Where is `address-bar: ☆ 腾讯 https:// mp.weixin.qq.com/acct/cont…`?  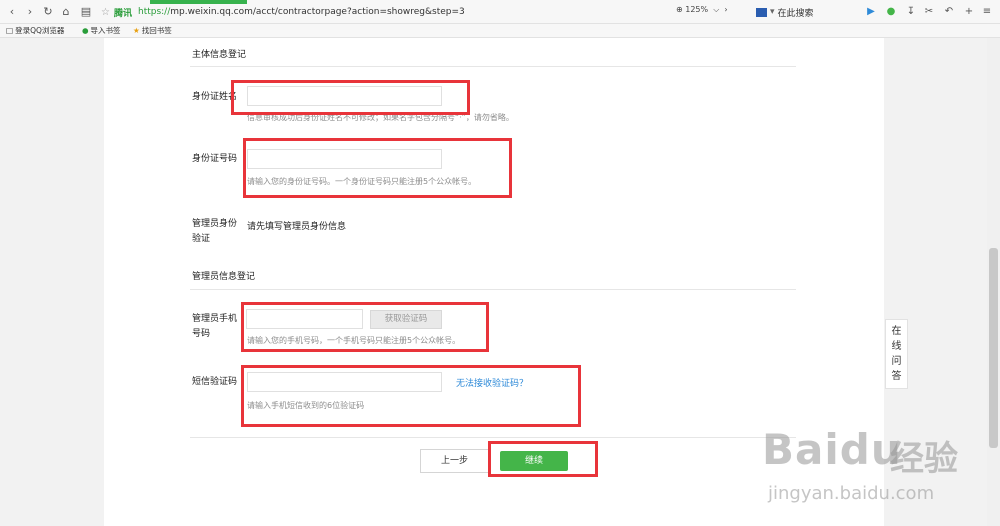 address-bar: ☆ 腾讯 https:// mp.weixin.qq.com/acct/cont… is located at coordinates (426, 12).